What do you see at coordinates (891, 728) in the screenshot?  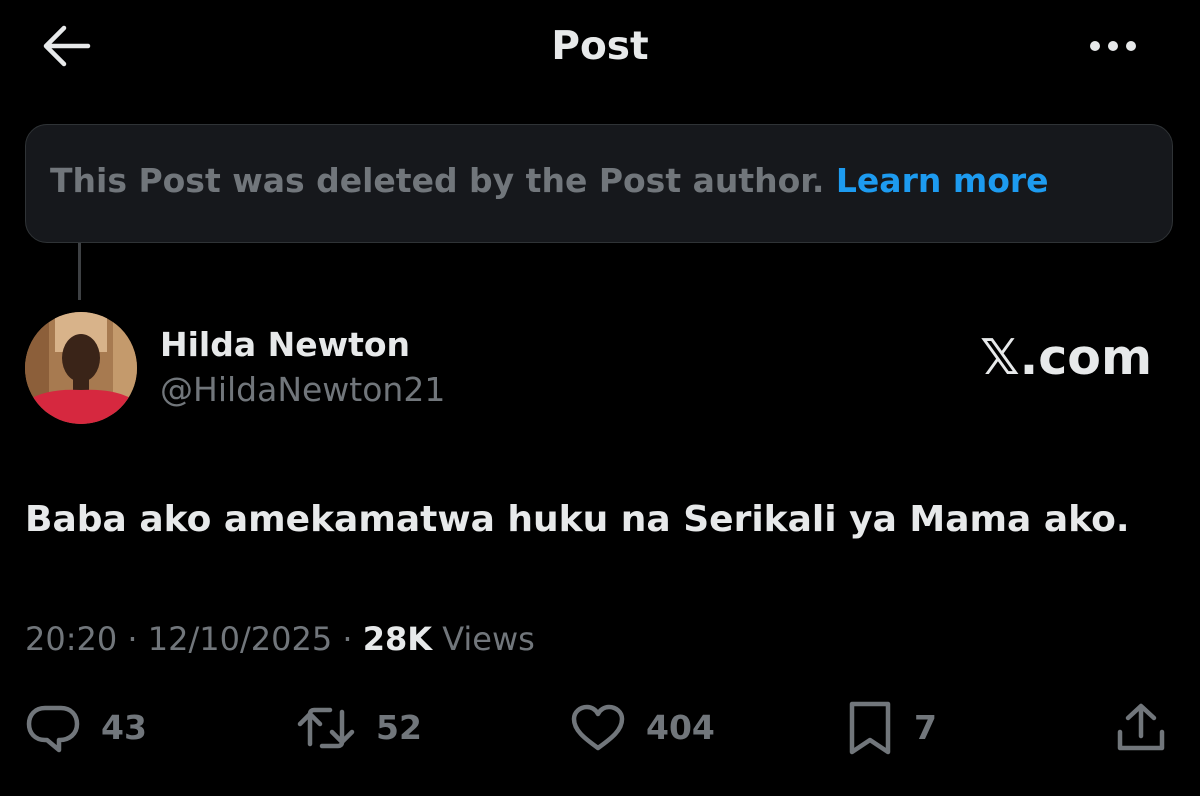 I see `bookmark-button: 7` at bounding box center [891, 728].